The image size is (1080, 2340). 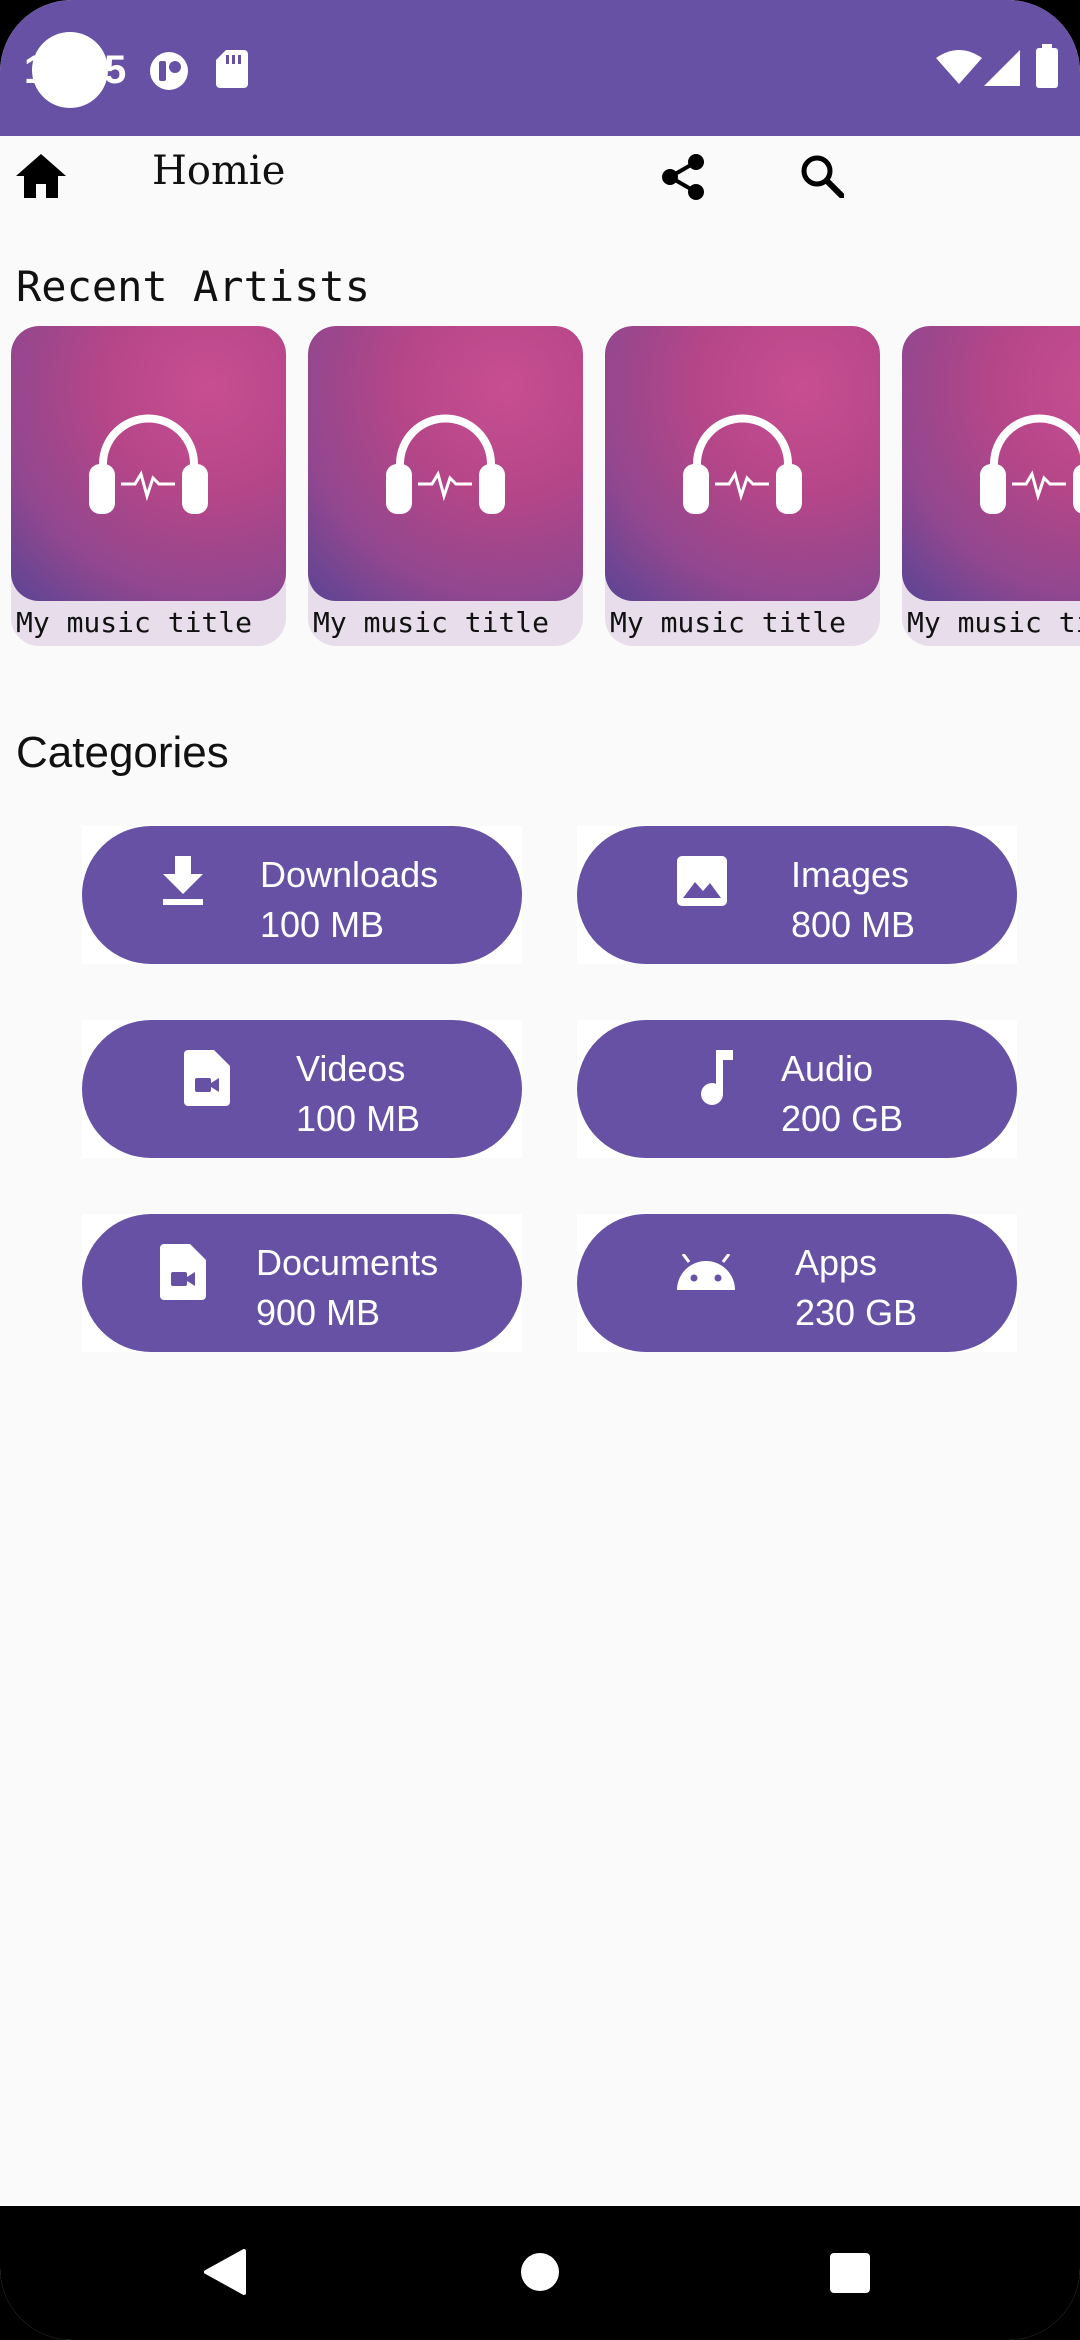 I want to click on categories-title: Categories, so click(x=122, y=752).